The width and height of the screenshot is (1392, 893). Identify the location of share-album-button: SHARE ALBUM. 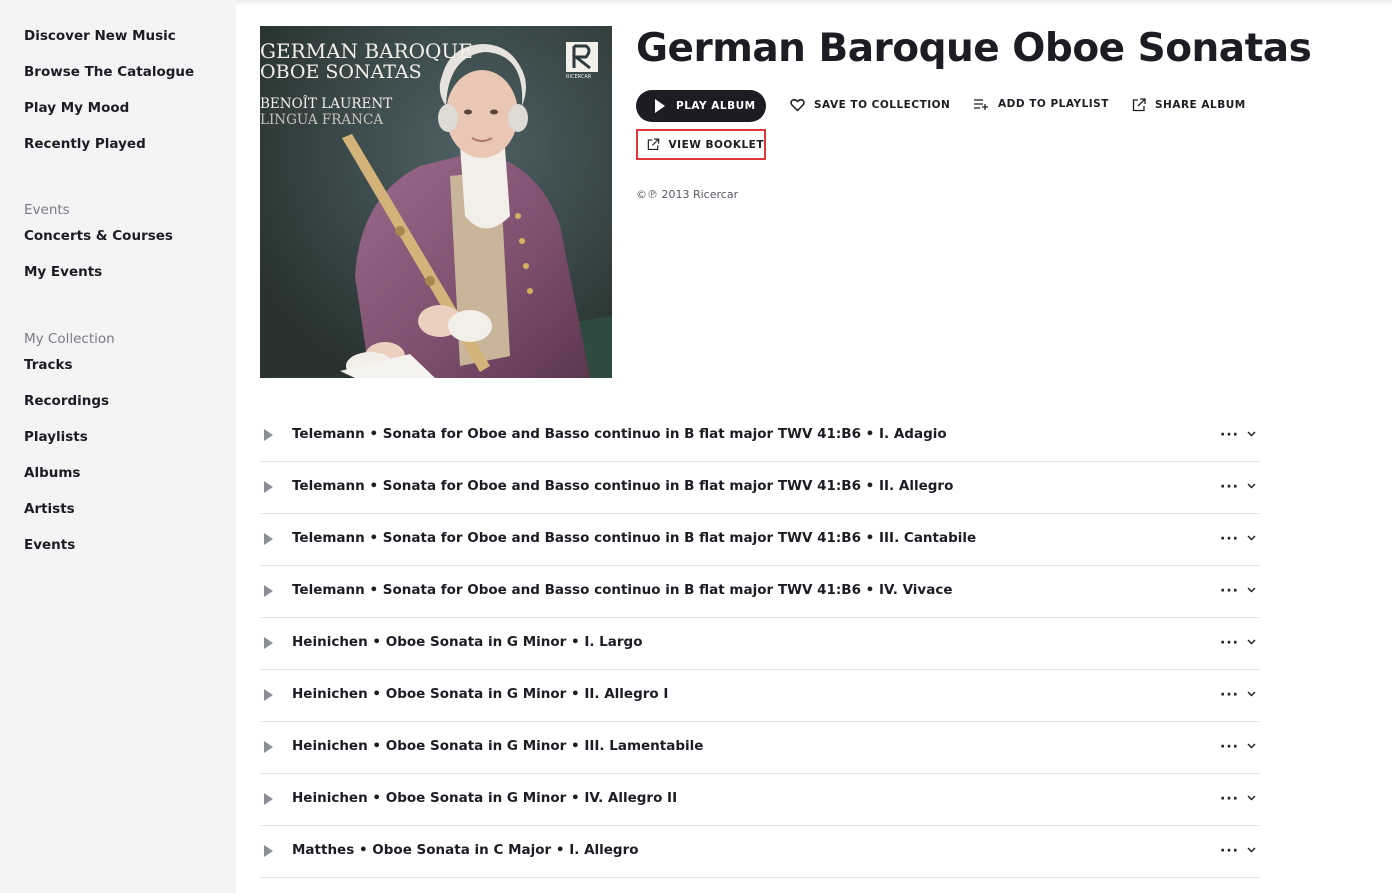
(1189, 105).